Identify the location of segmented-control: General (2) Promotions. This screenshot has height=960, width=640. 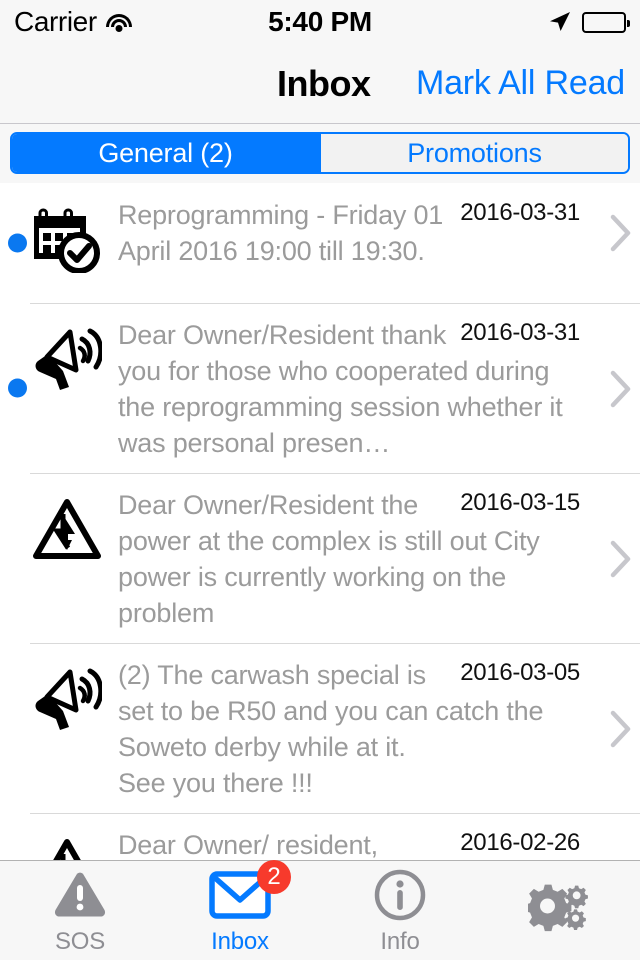
(320, 153).